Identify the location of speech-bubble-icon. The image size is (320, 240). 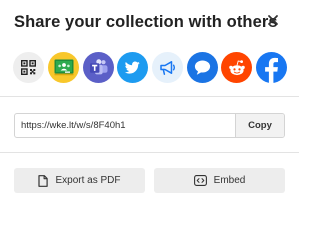
(202, 67).